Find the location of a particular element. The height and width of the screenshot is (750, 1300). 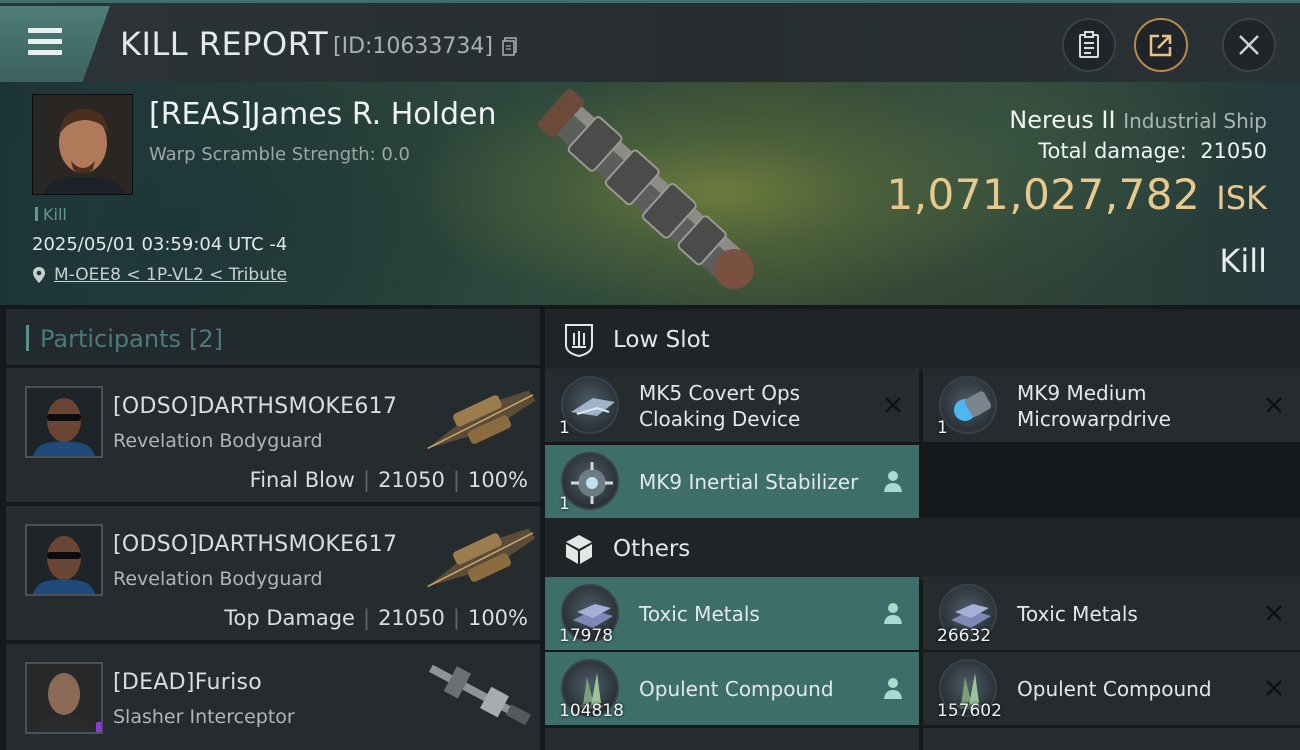

security-badge: i is located at coordinates (98, 727).